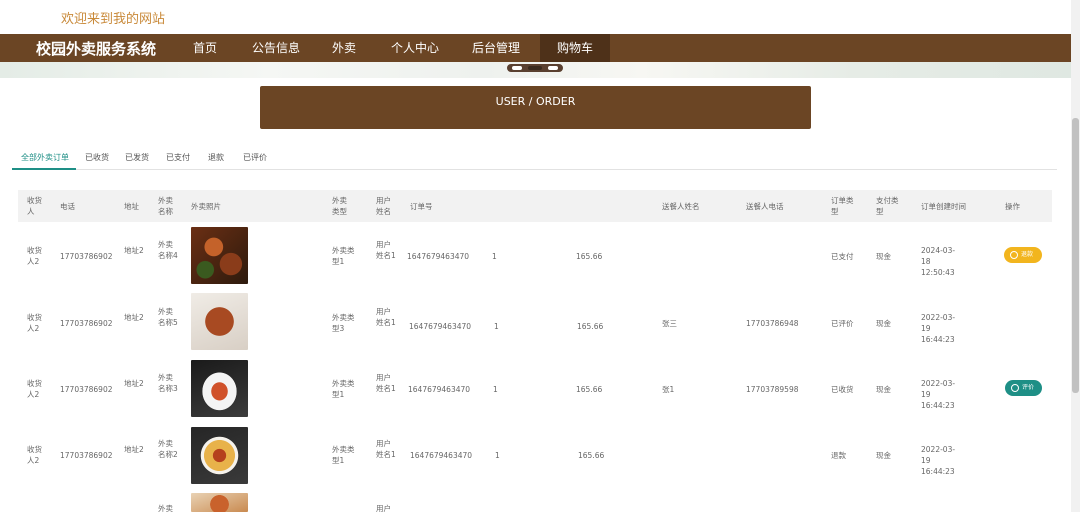  Describe the element at coordinates (842, 256) in the screenshot. I see `cell-order-status: 已支付` at that location.